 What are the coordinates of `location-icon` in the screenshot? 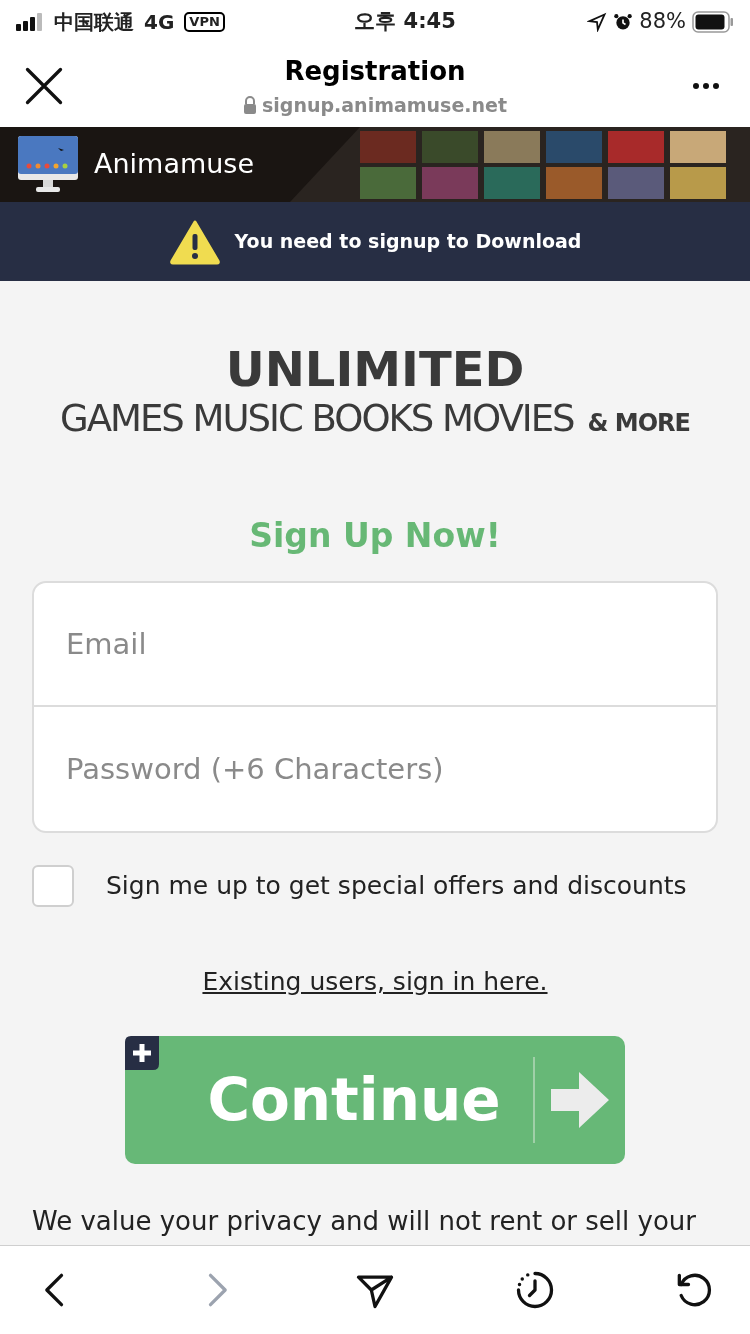 It's located at (597, 22).